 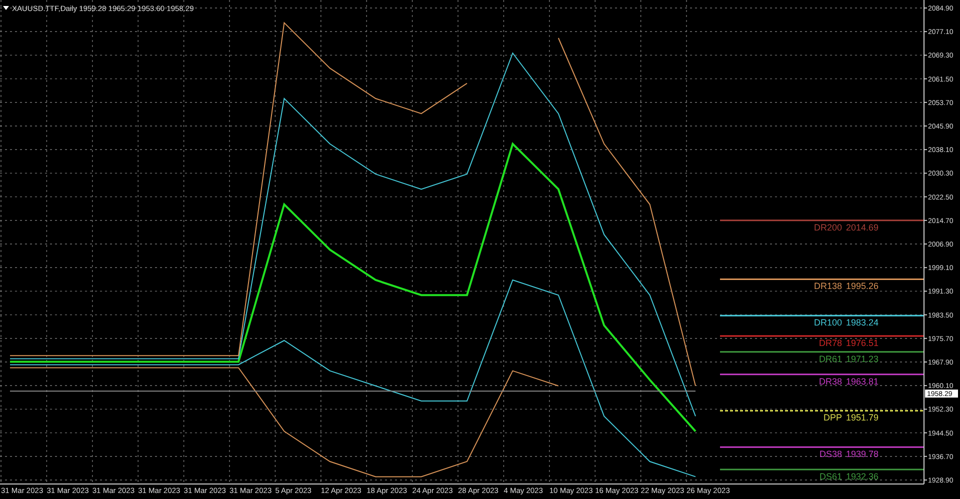 I want to click on level-value: 1939.78, so click(x=862, y=454).